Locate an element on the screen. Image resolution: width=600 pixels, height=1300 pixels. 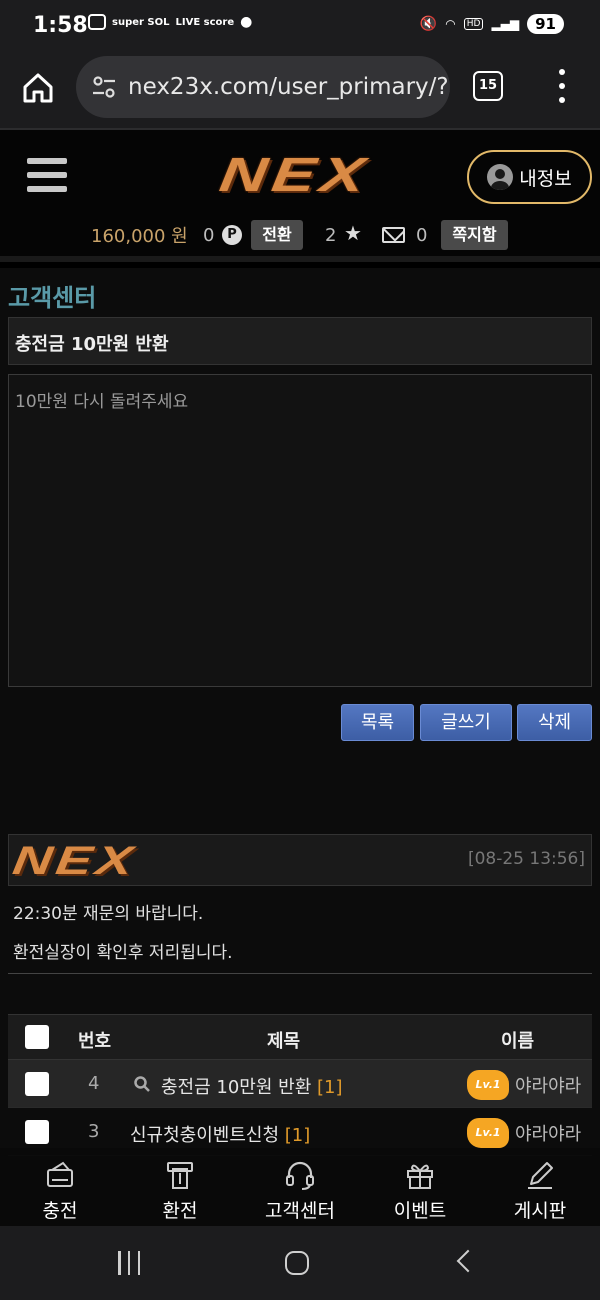
column-number: 번호 is located at coordinates (95, 1041).